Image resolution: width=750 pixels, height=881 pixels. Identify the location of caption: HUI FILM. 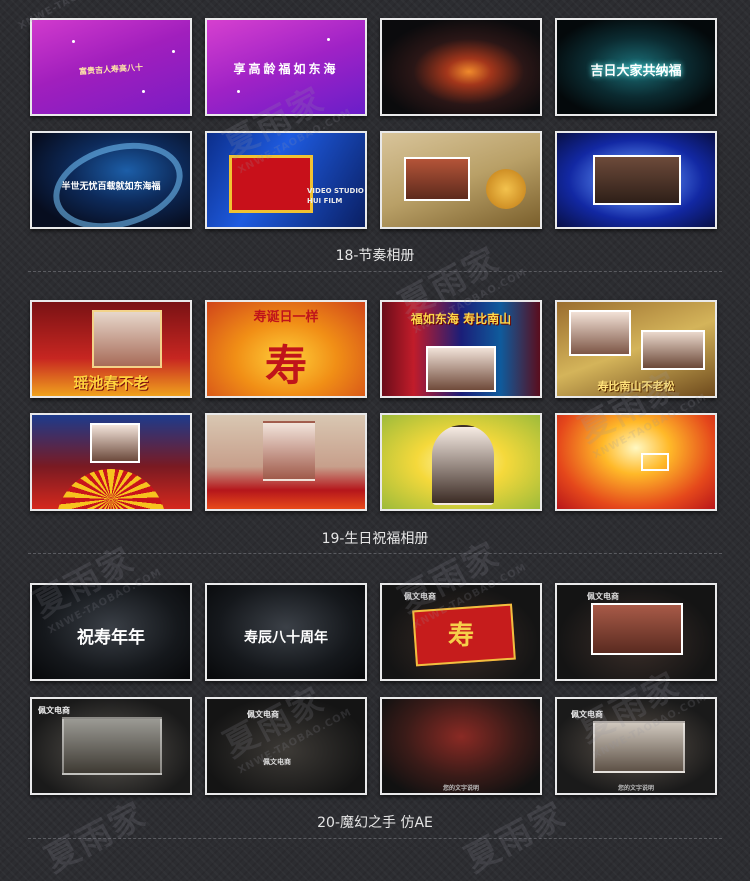
(325, 201).